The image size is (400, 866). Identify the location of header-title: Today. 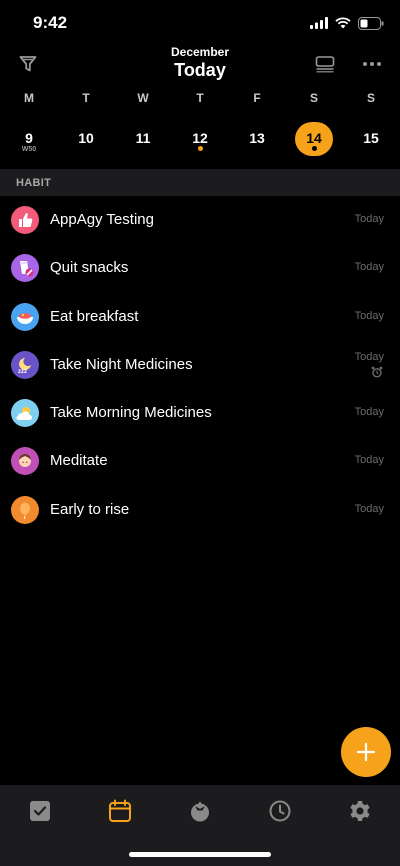
(200, 70).